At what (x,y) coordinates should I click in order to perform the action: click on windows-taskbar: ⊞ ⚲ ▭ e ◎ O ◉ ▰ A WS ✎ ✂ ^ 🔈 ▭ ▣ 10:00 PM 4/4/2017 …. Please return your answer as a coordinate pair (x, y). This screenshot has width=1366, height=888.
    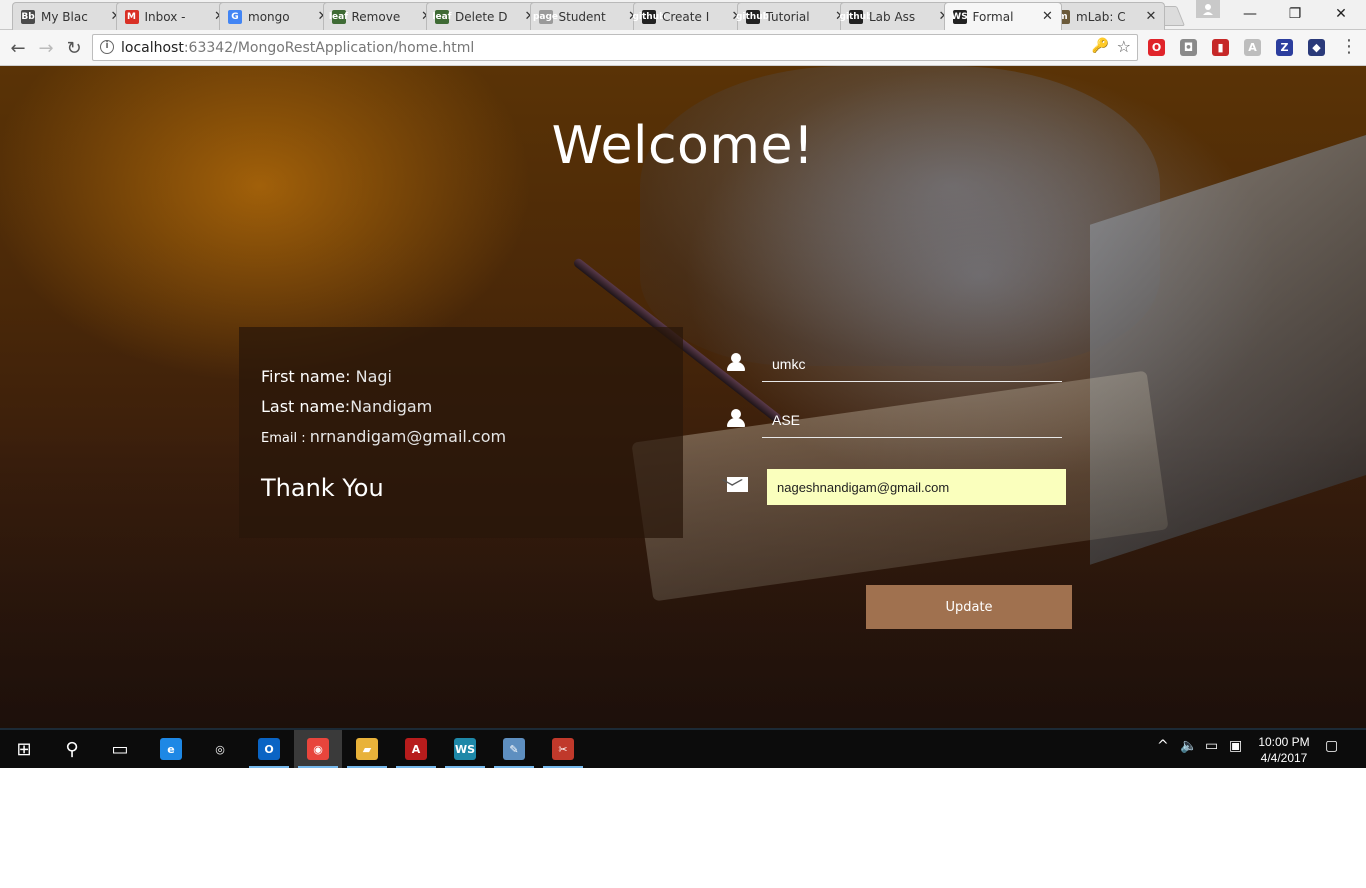
    Looking at the image, I should click on (683, 748).